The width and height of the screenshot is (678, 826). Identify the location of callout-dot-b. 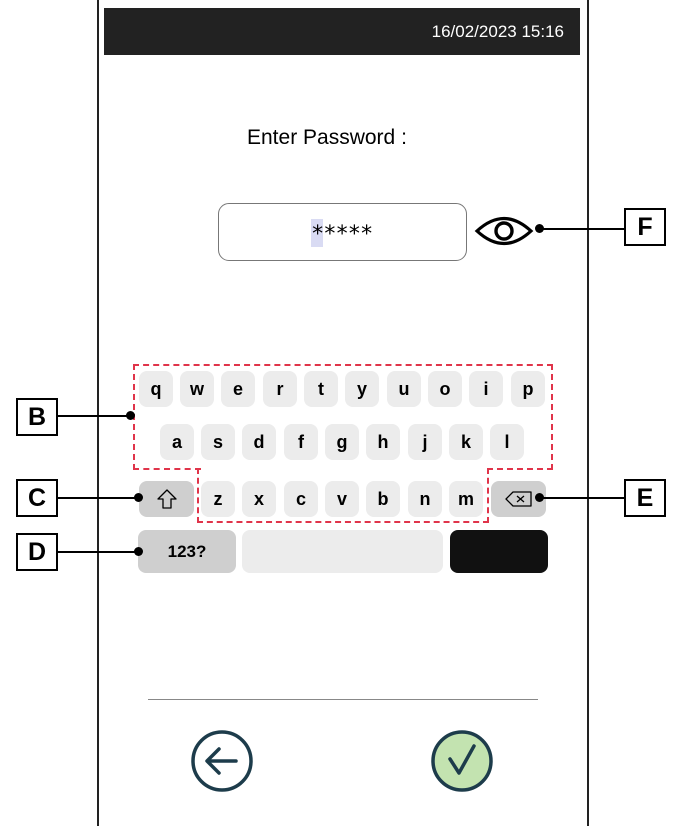
(130, 415).